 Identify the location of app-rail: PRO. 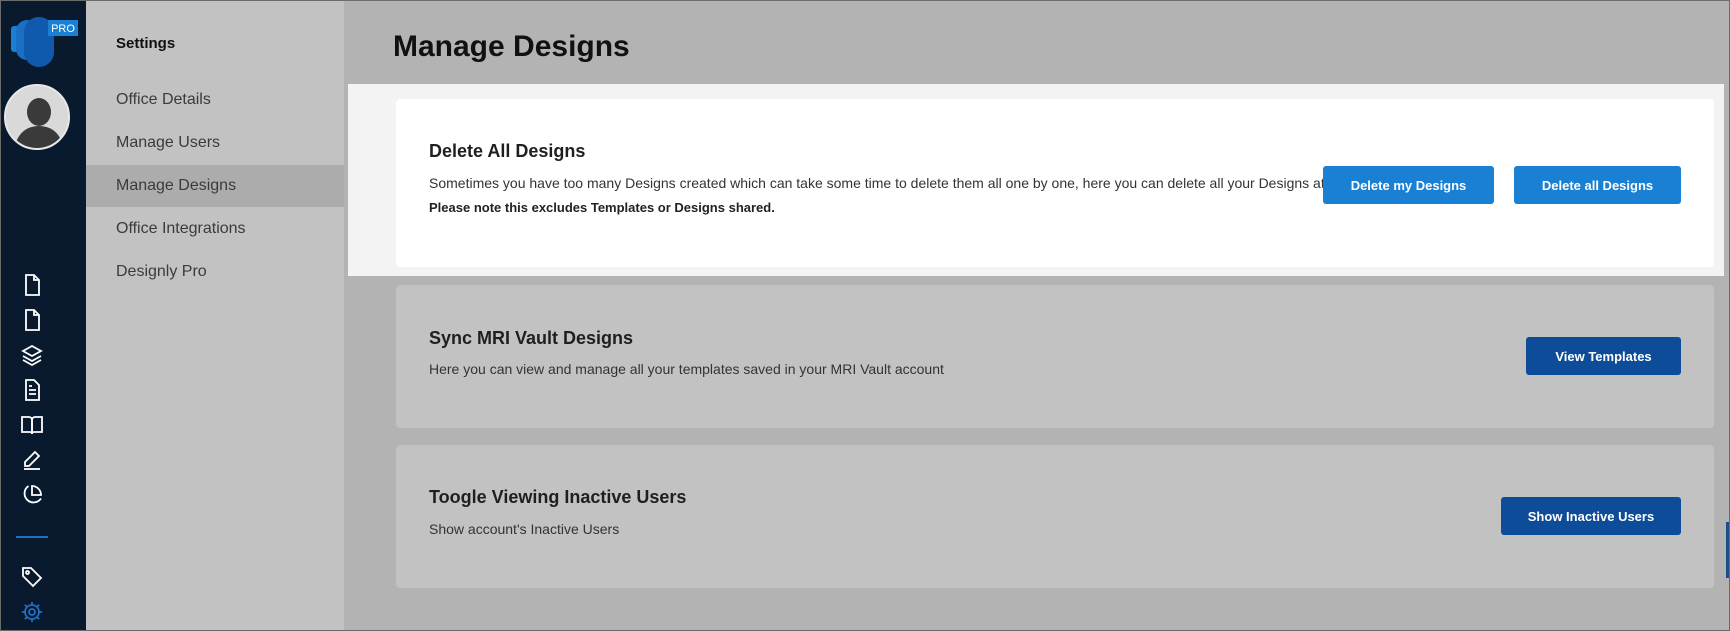
(43, 315).